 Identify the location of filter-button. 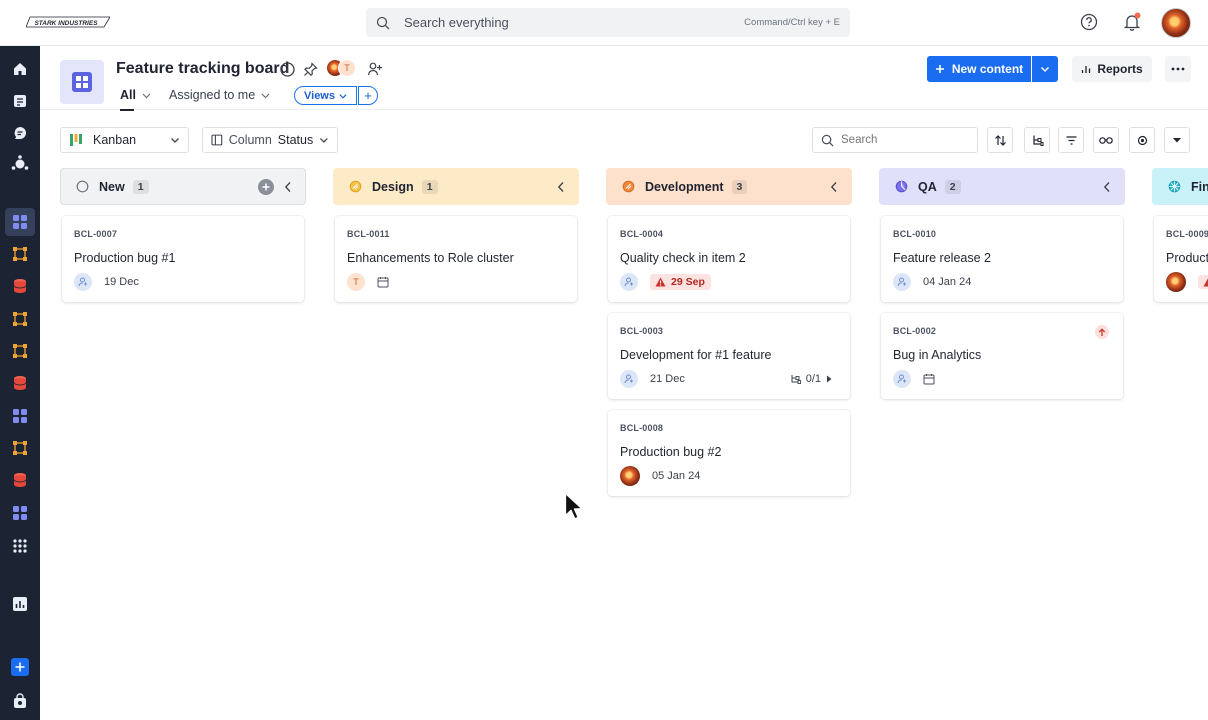
(1071, 140).